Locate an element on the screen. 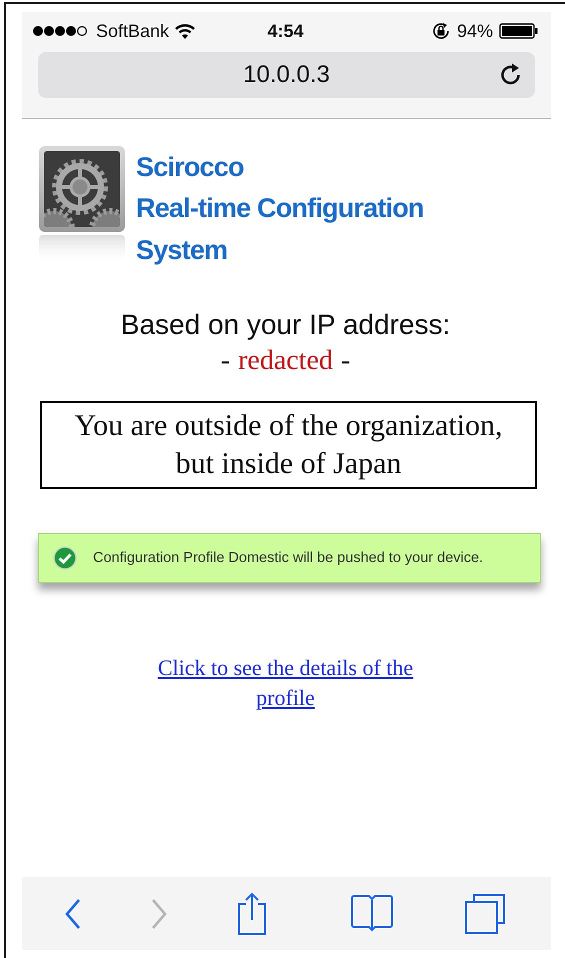 Image resolution: width=565 pixels, height=958 pixels. ip-address: redacted is located at coordinates (285, 361).